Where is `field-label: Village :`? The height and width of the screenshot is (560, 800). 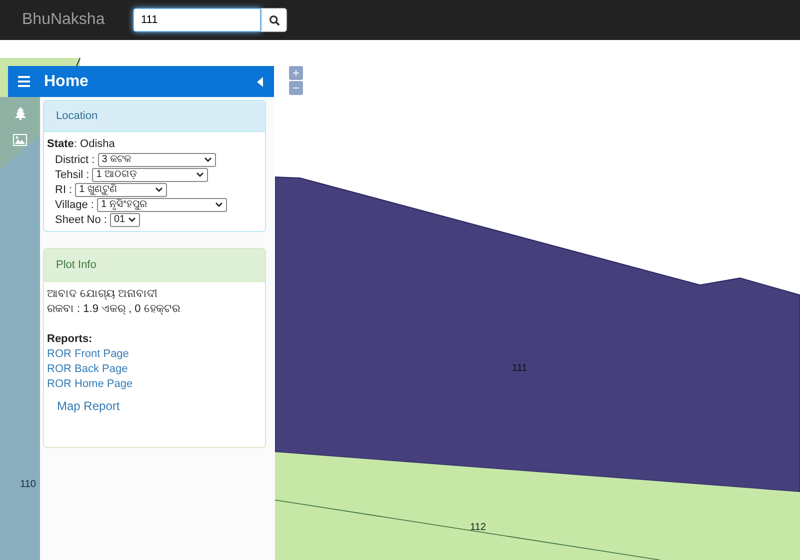 field-label: Village : is located at coordinates (74, 204).